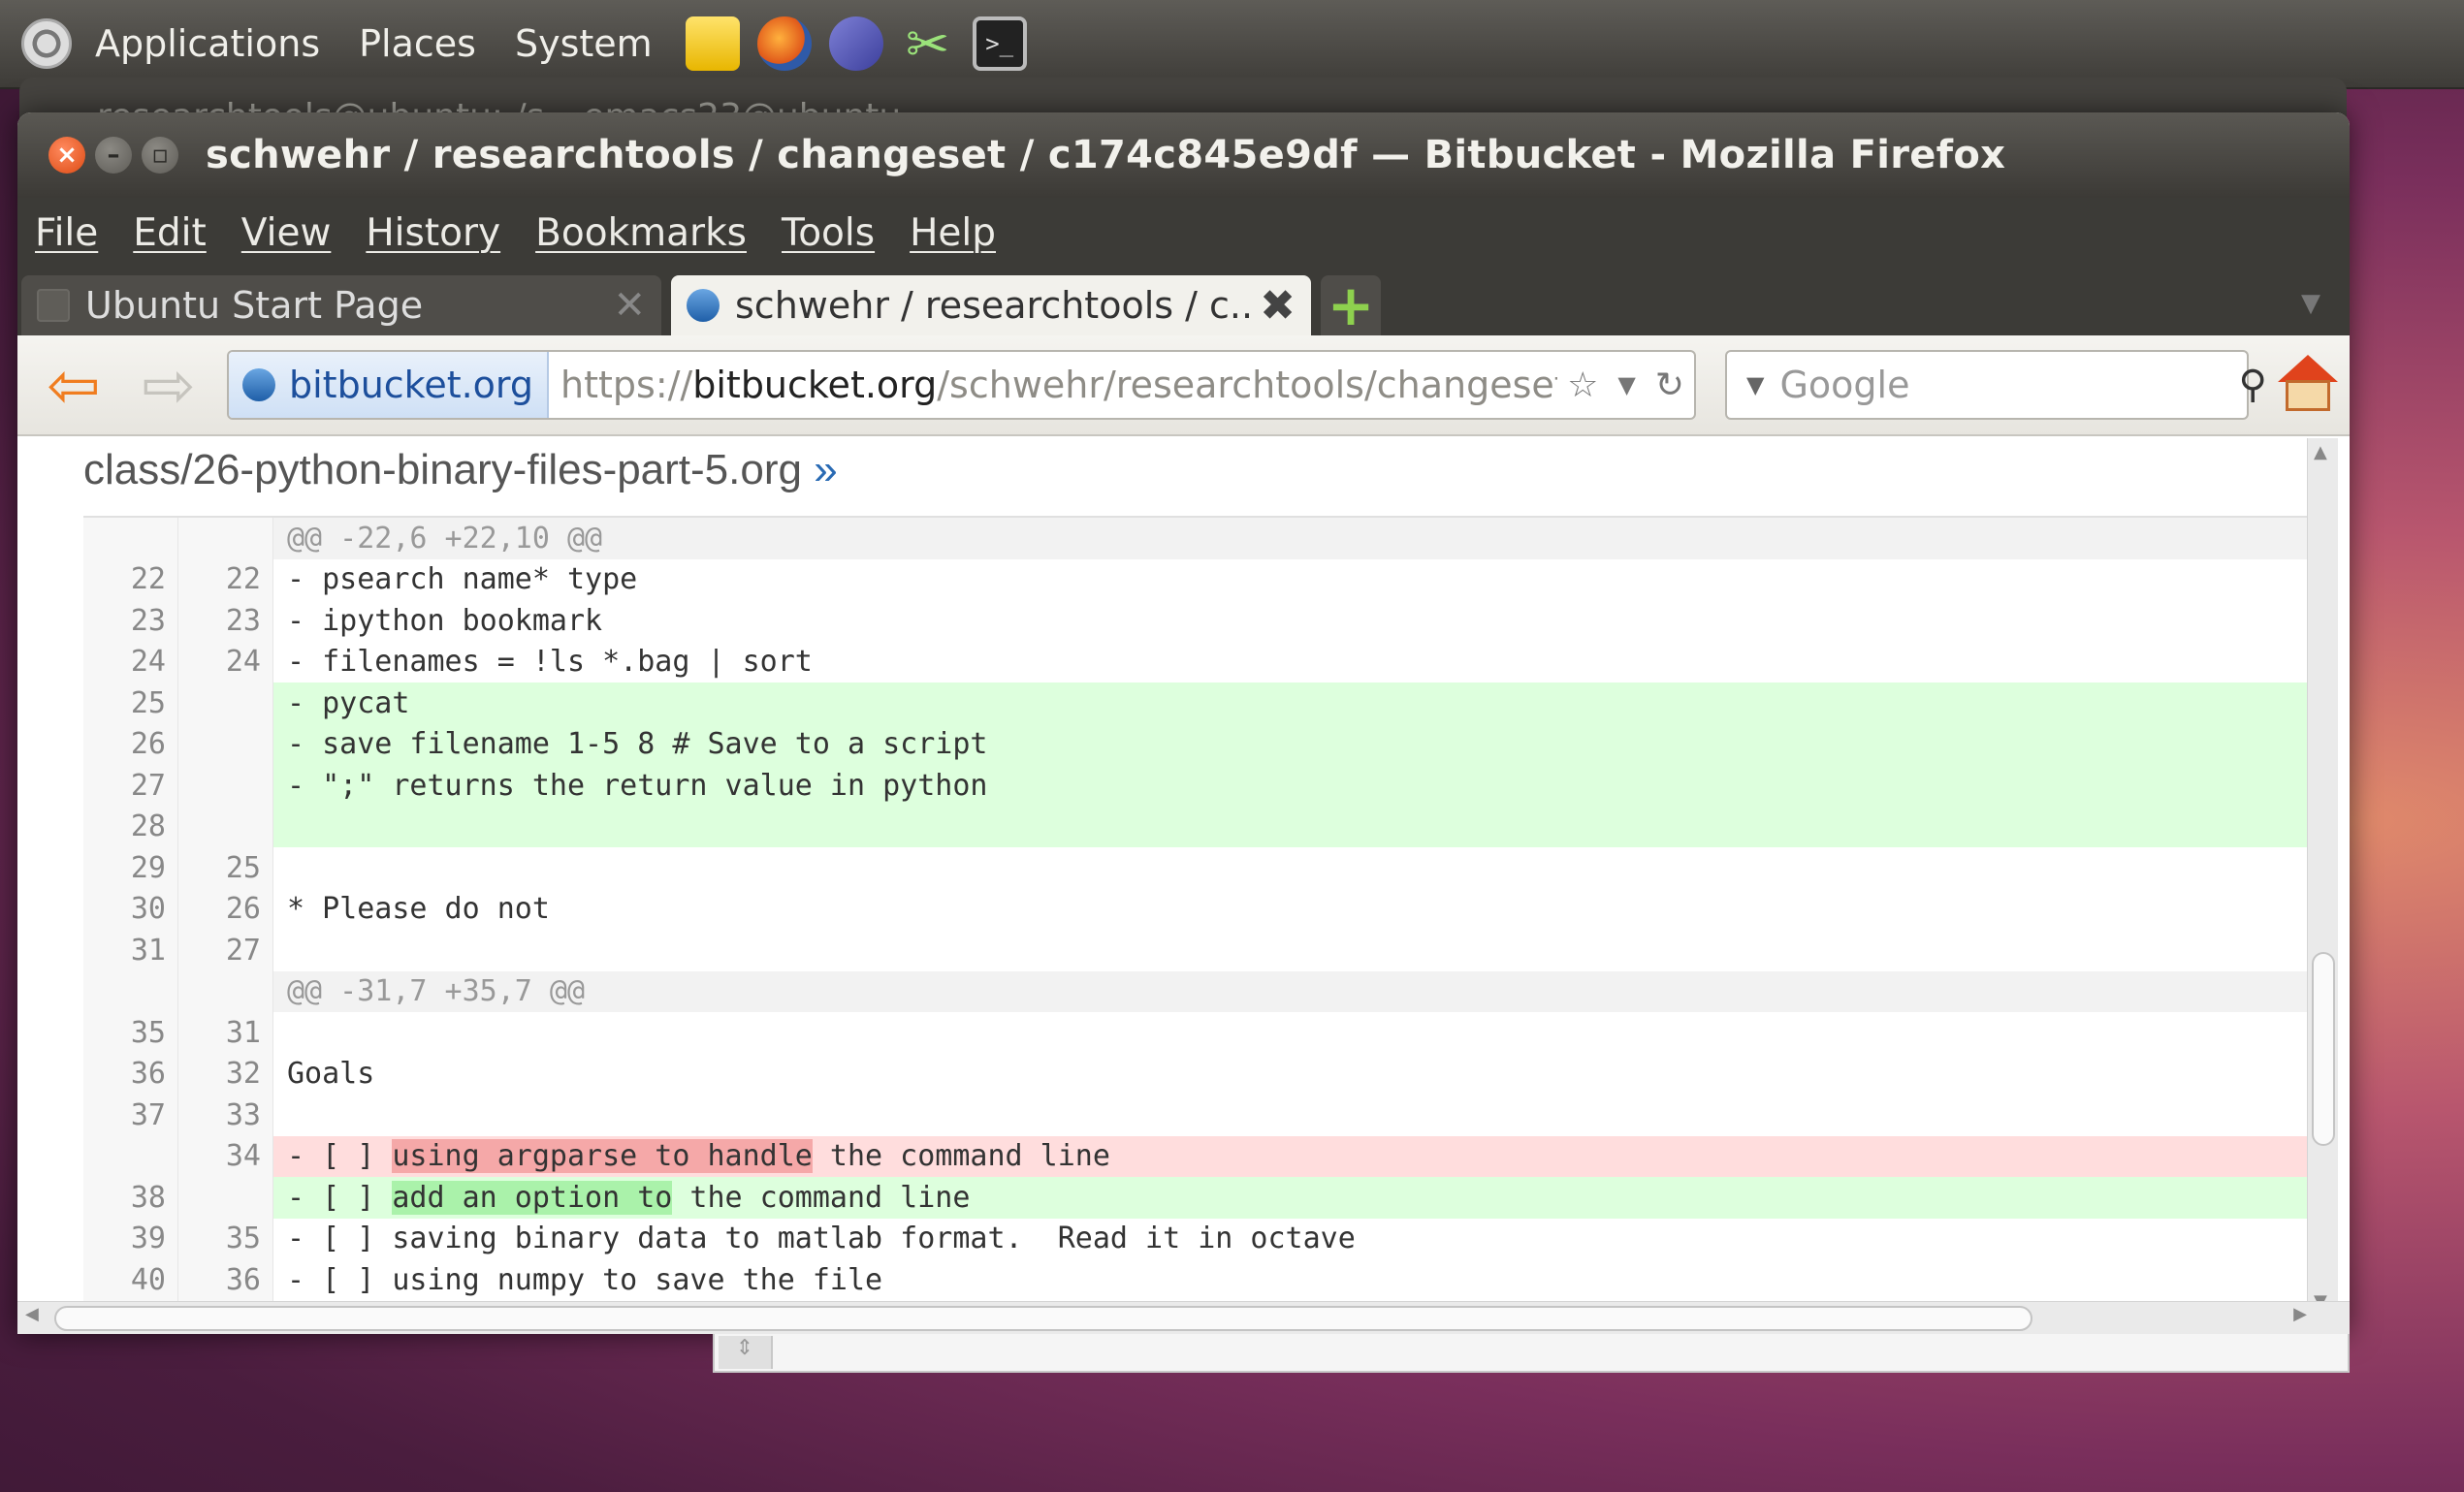  I want to click on diff-line: 40 36 - [ ] using numpy to save the file, so click(1198, 1280).